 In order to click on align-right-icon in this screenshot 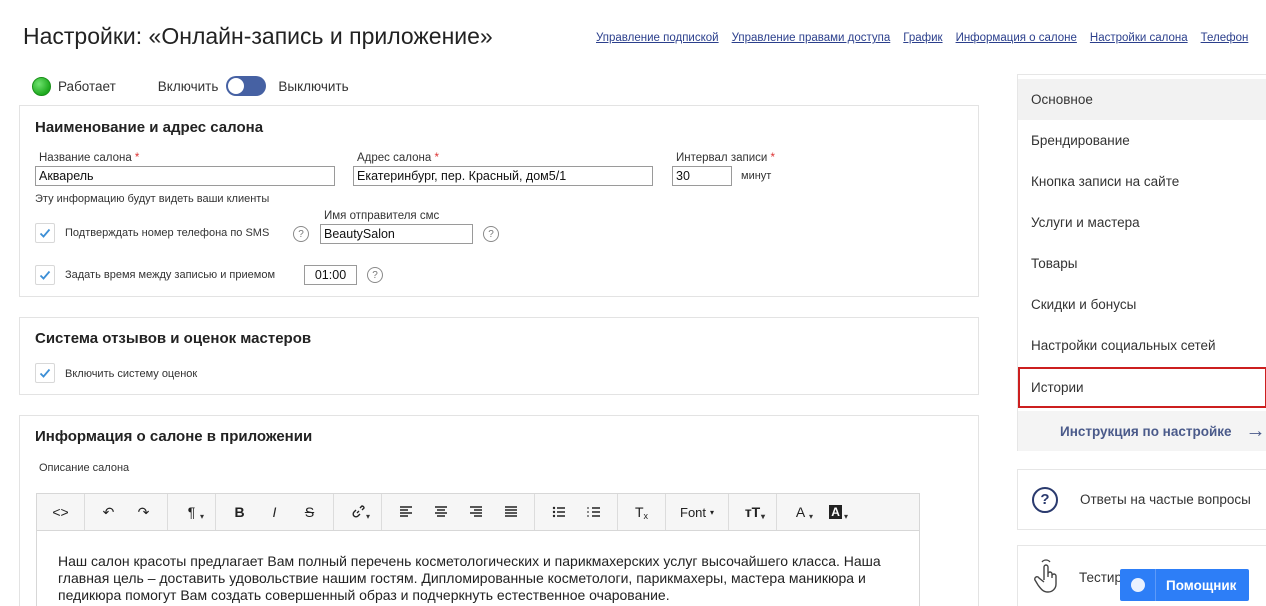, I will do `click(475, 512)`.